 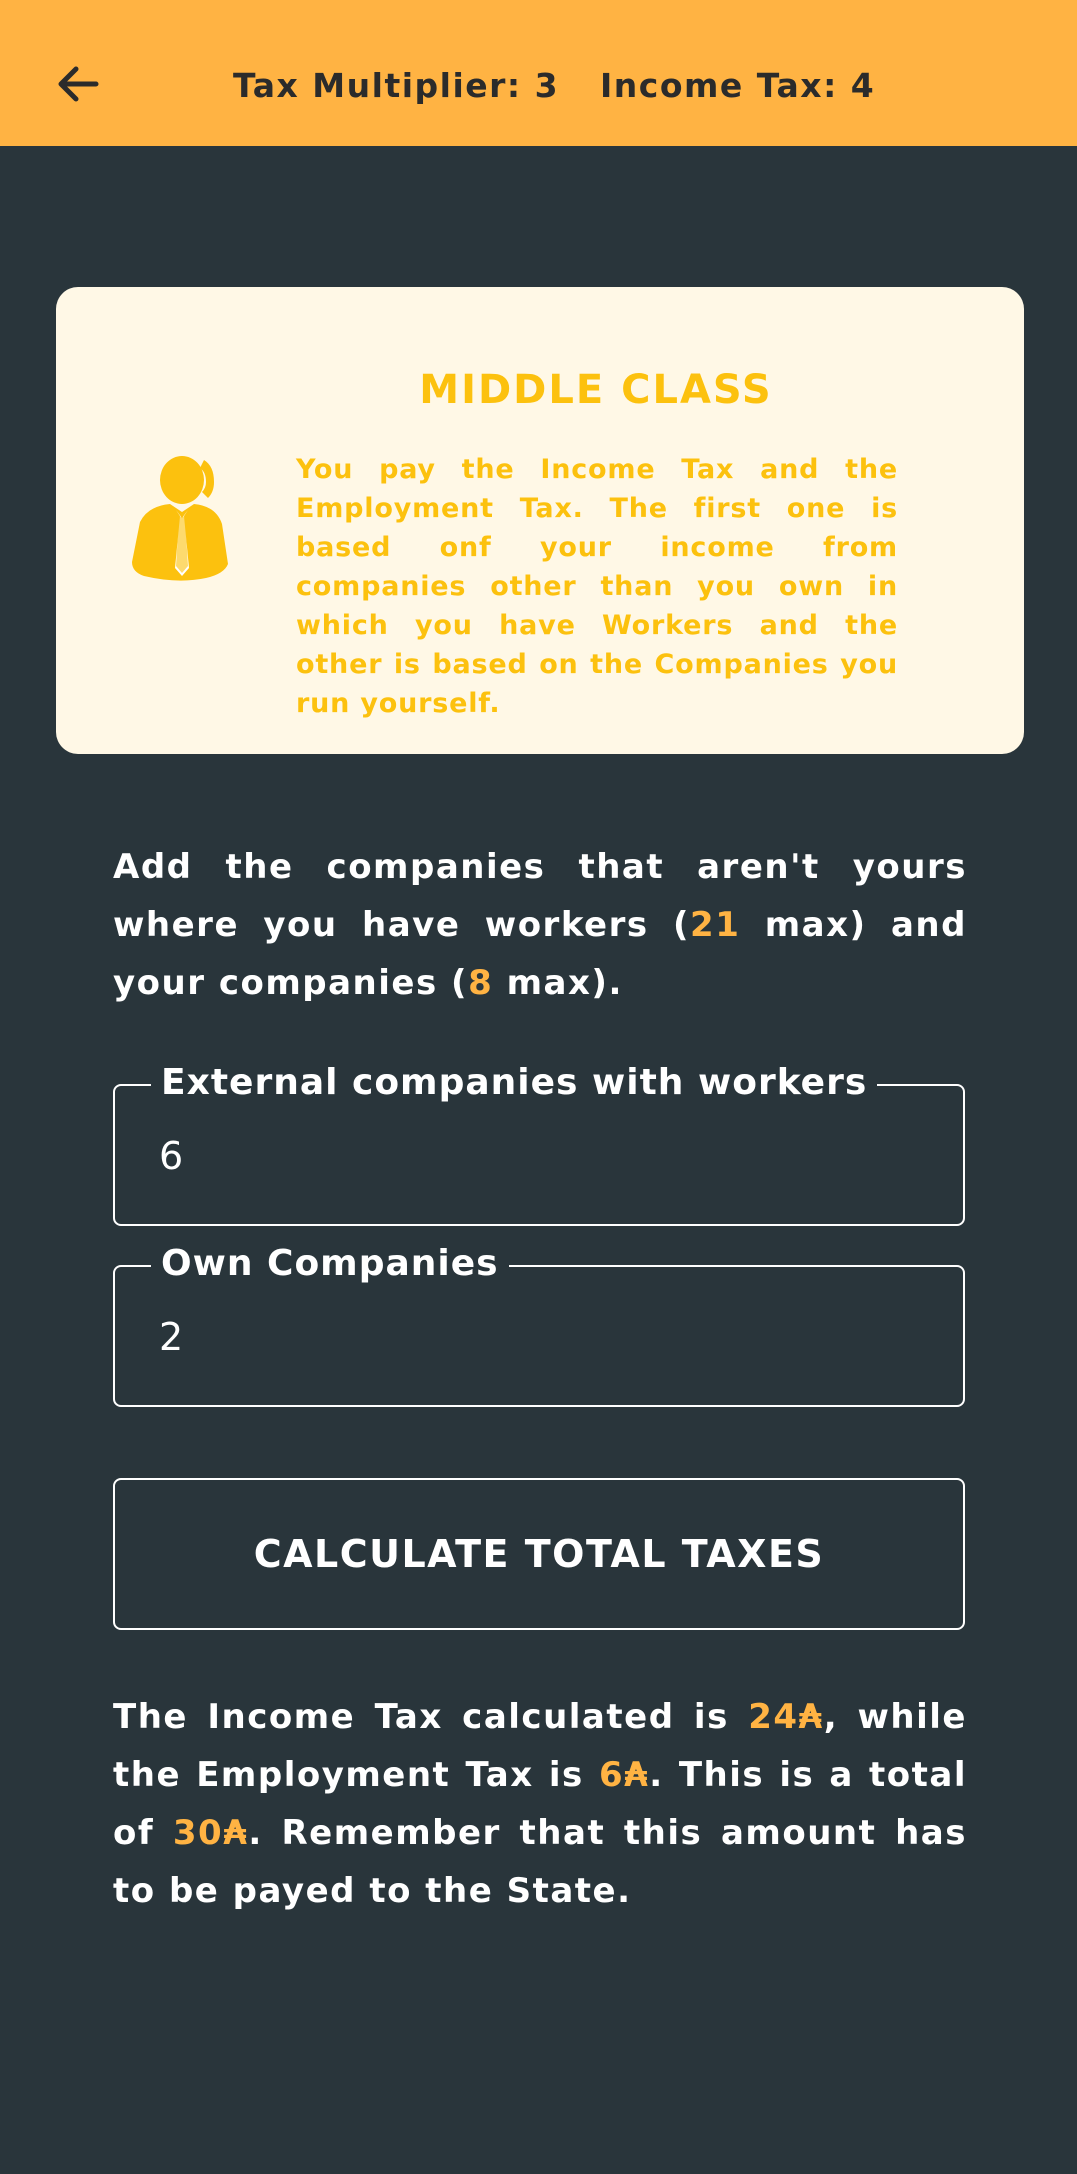 What do you see at coordinates (715, 925) in the screenshot?
I see `max-external-value: 21` at bounding box center [715, 925].